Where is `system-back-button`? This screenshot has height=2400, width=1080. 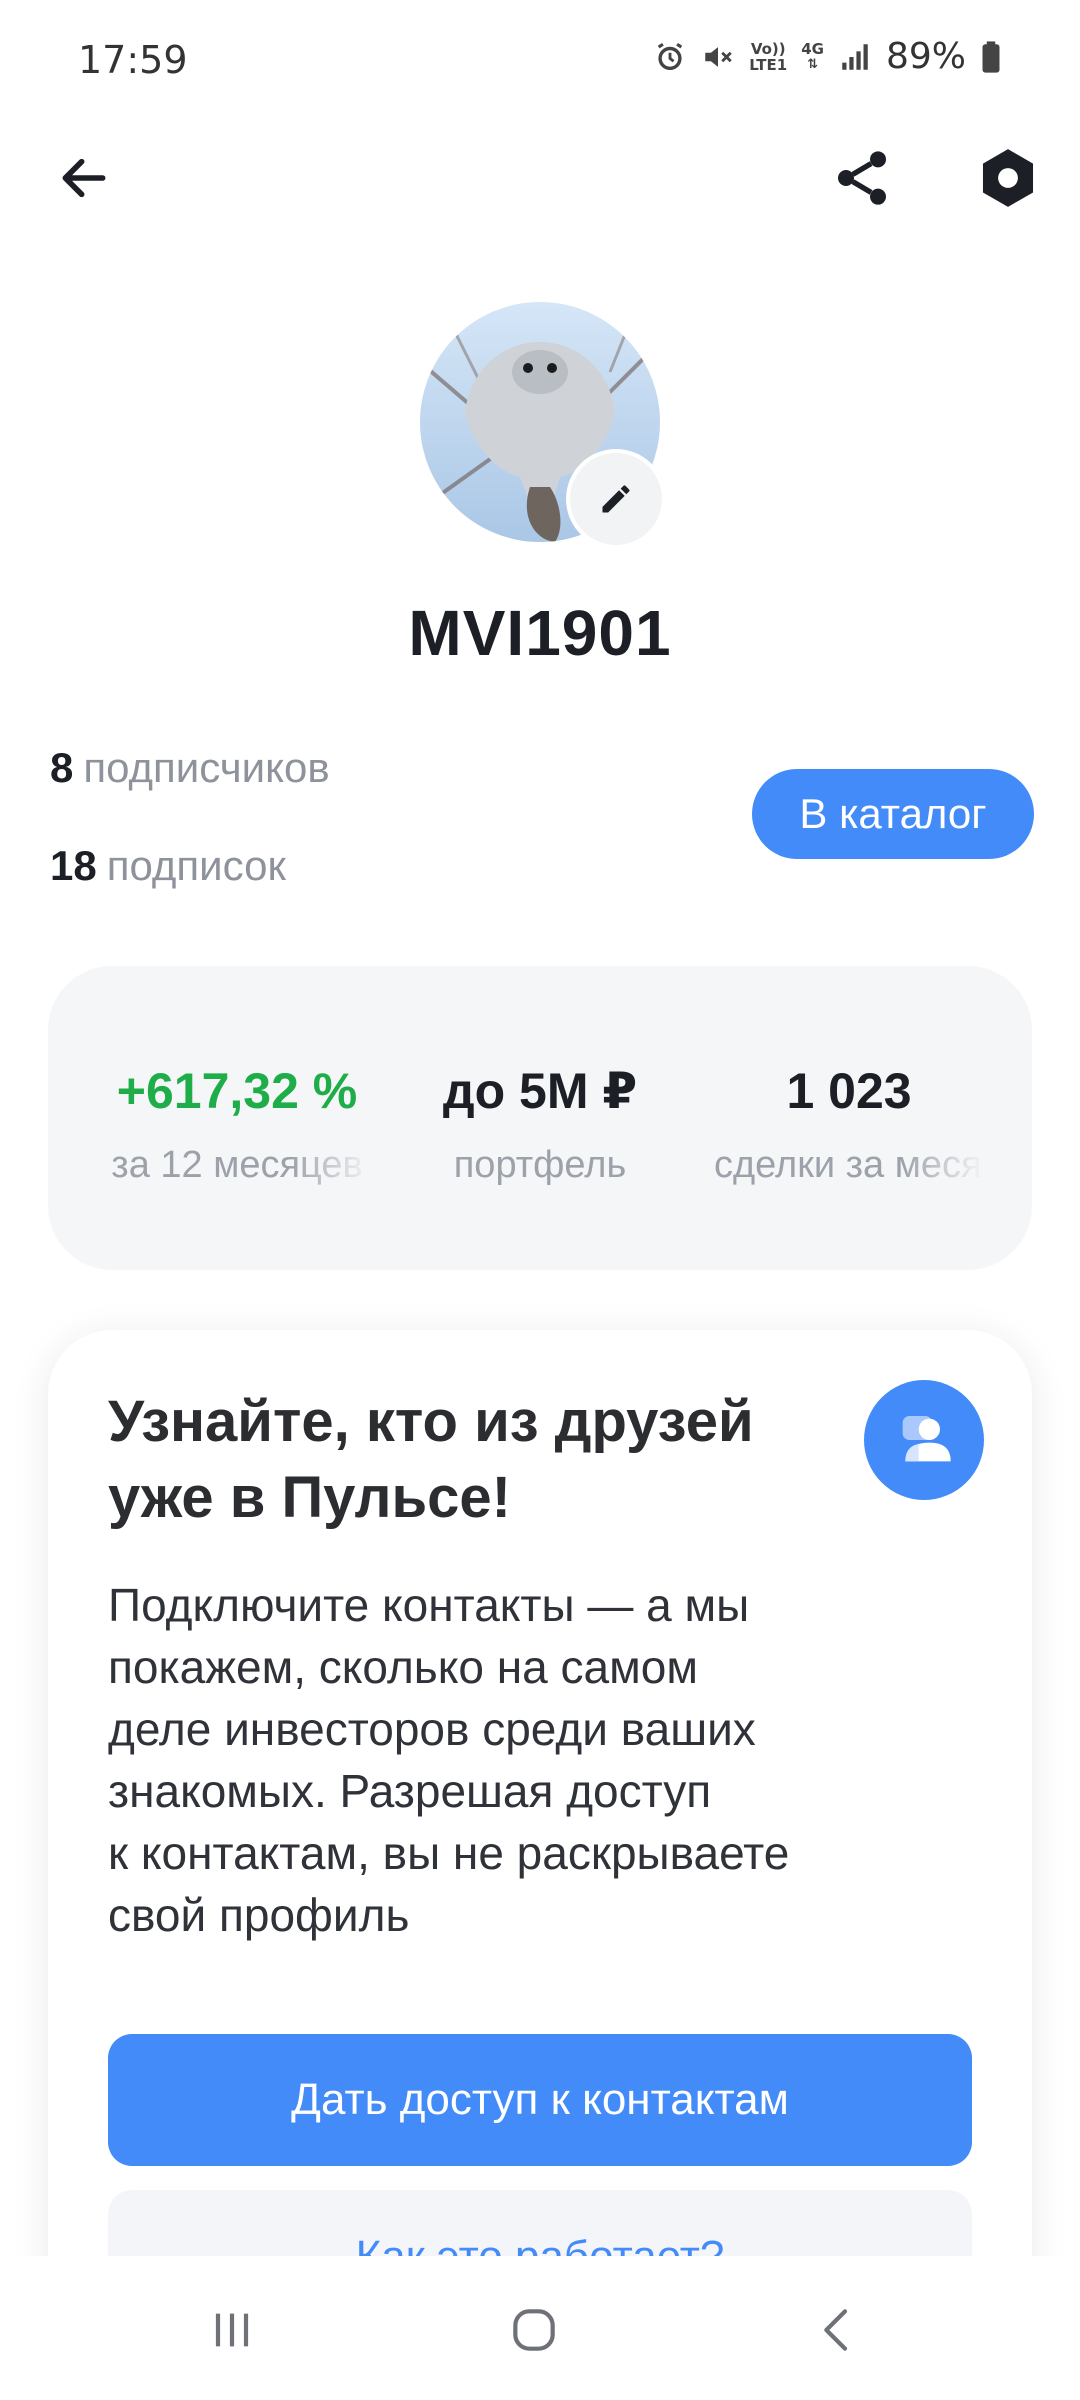
system-back-button is located at coordinates (838, 2330).